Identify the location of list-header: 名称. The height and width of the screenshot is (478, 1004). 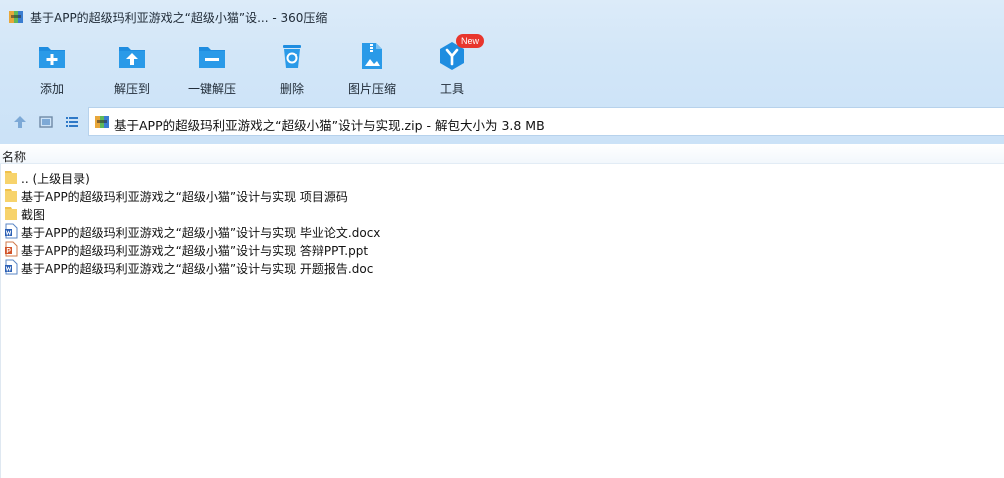
(502, 154).